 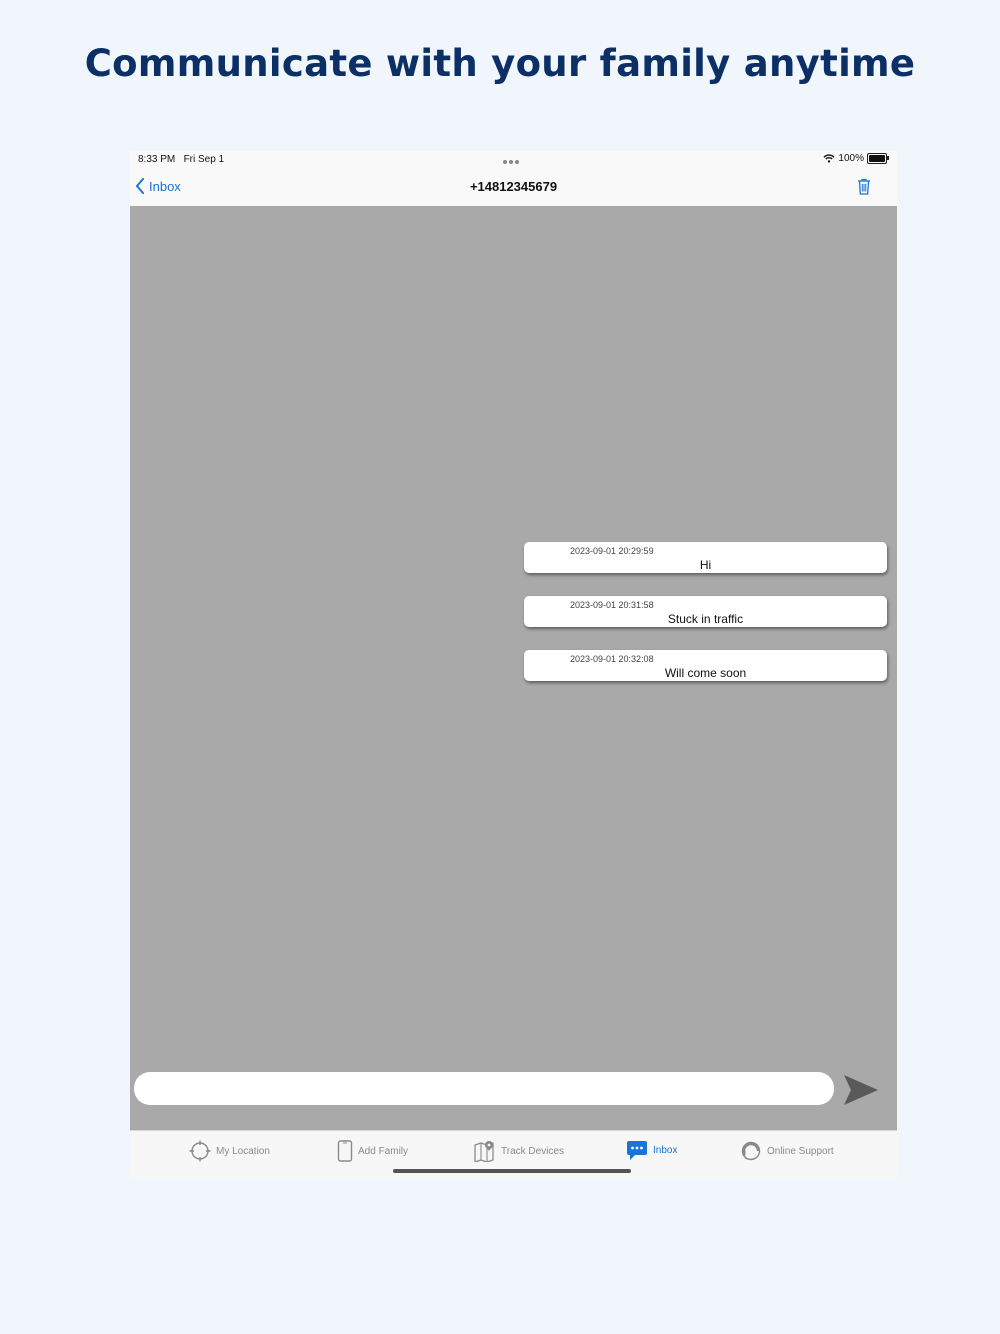 I want to click on tab-label: My Location, so click(x=243, y=1151).